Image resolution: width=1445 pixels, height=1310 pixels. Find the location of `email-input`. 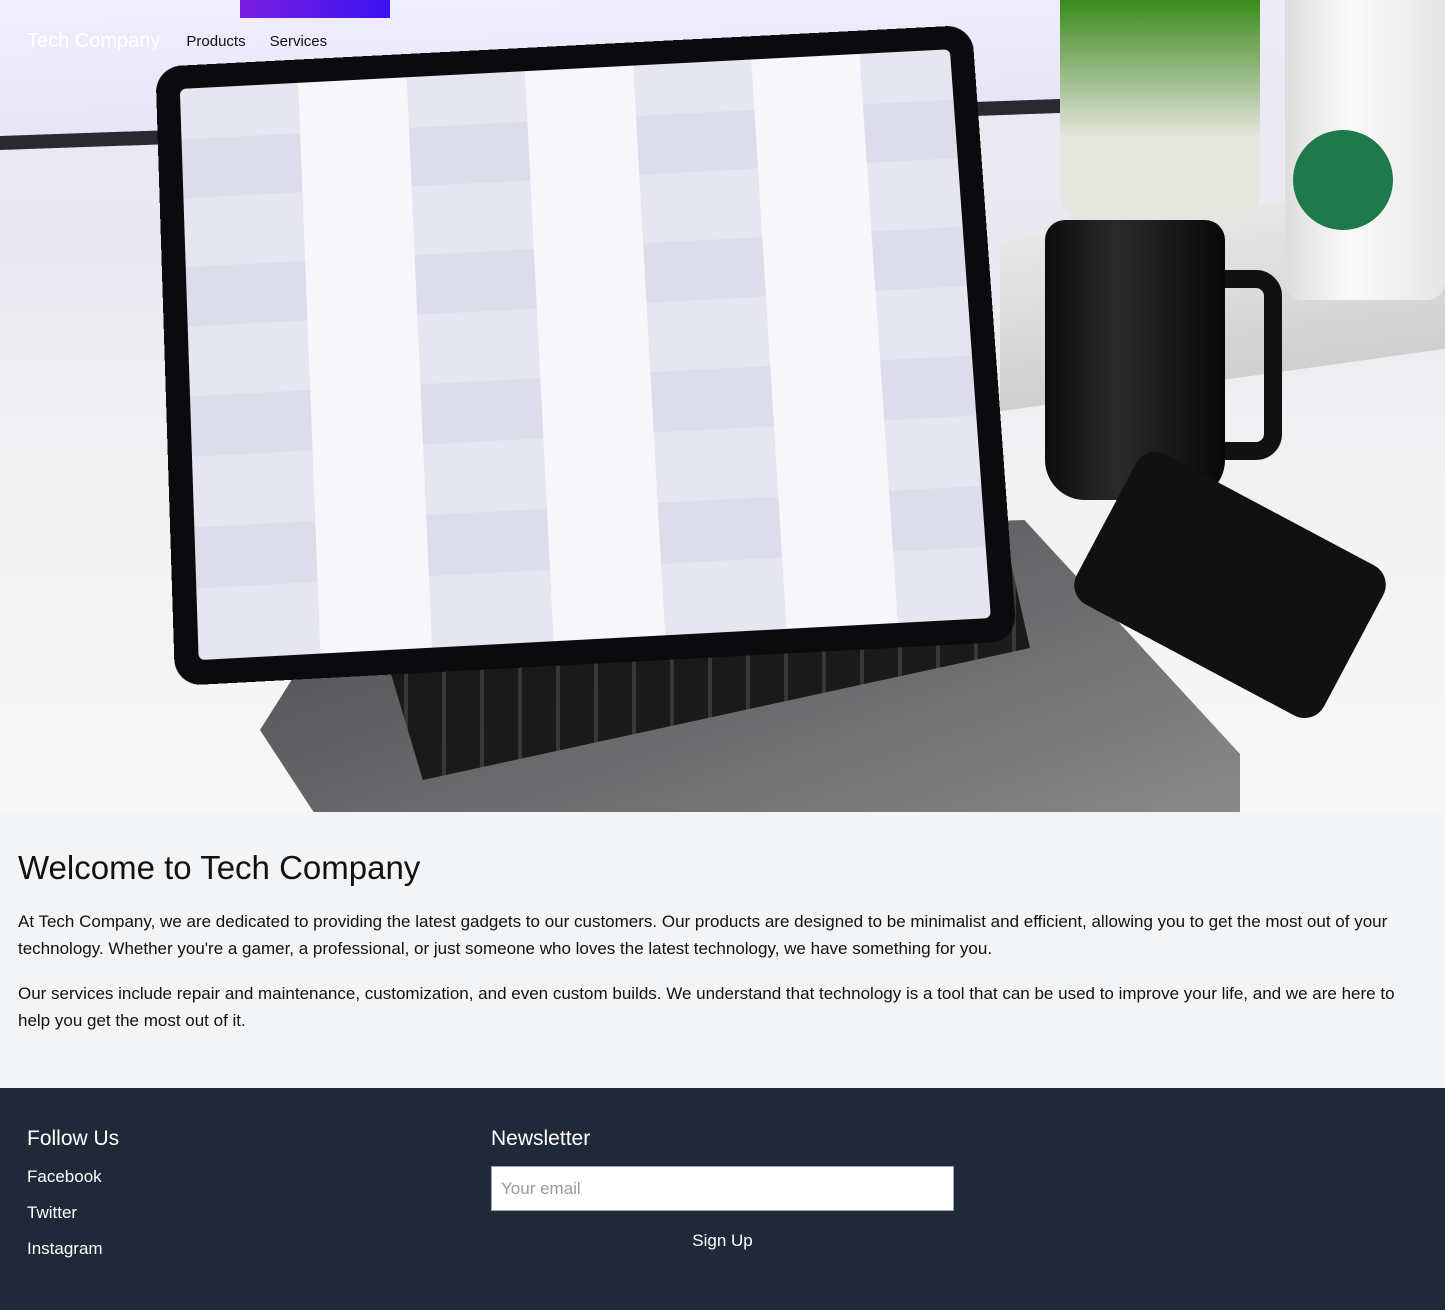

email-input is located at coordinates (722, 1188).